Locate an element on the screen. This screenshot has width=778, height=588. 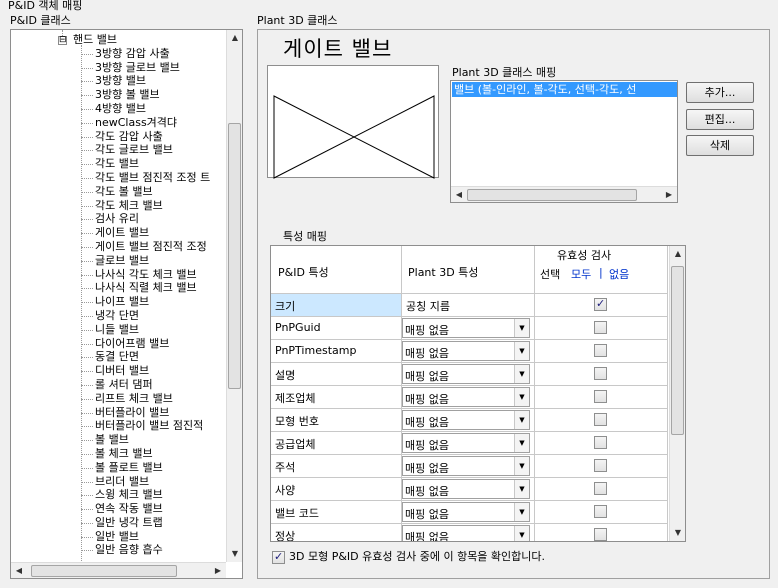
grid-vscroll-thumb is located at coordinates (677, 350).